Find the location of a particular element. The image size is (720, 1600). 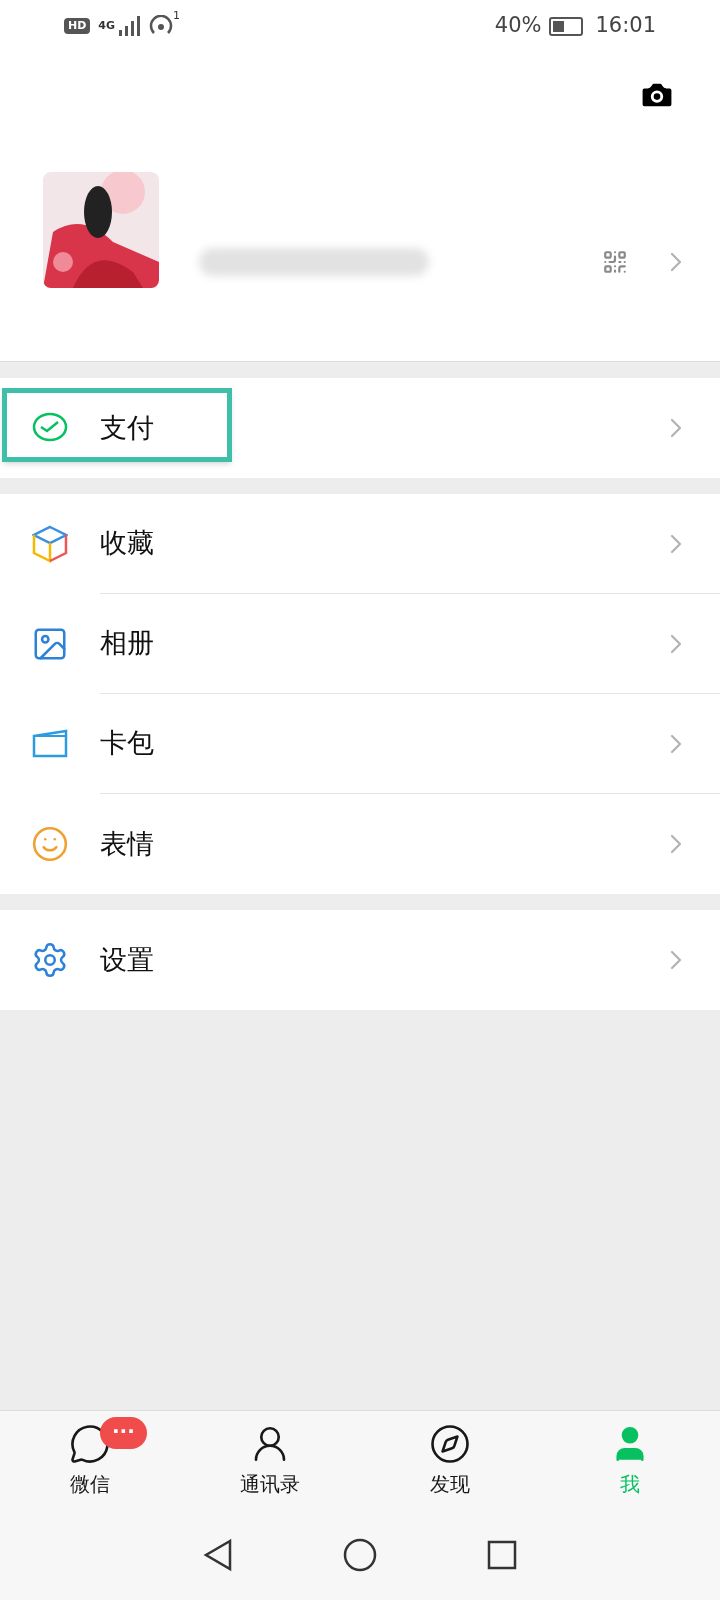

clock: 16:01 is located at coordinates (625, 26).